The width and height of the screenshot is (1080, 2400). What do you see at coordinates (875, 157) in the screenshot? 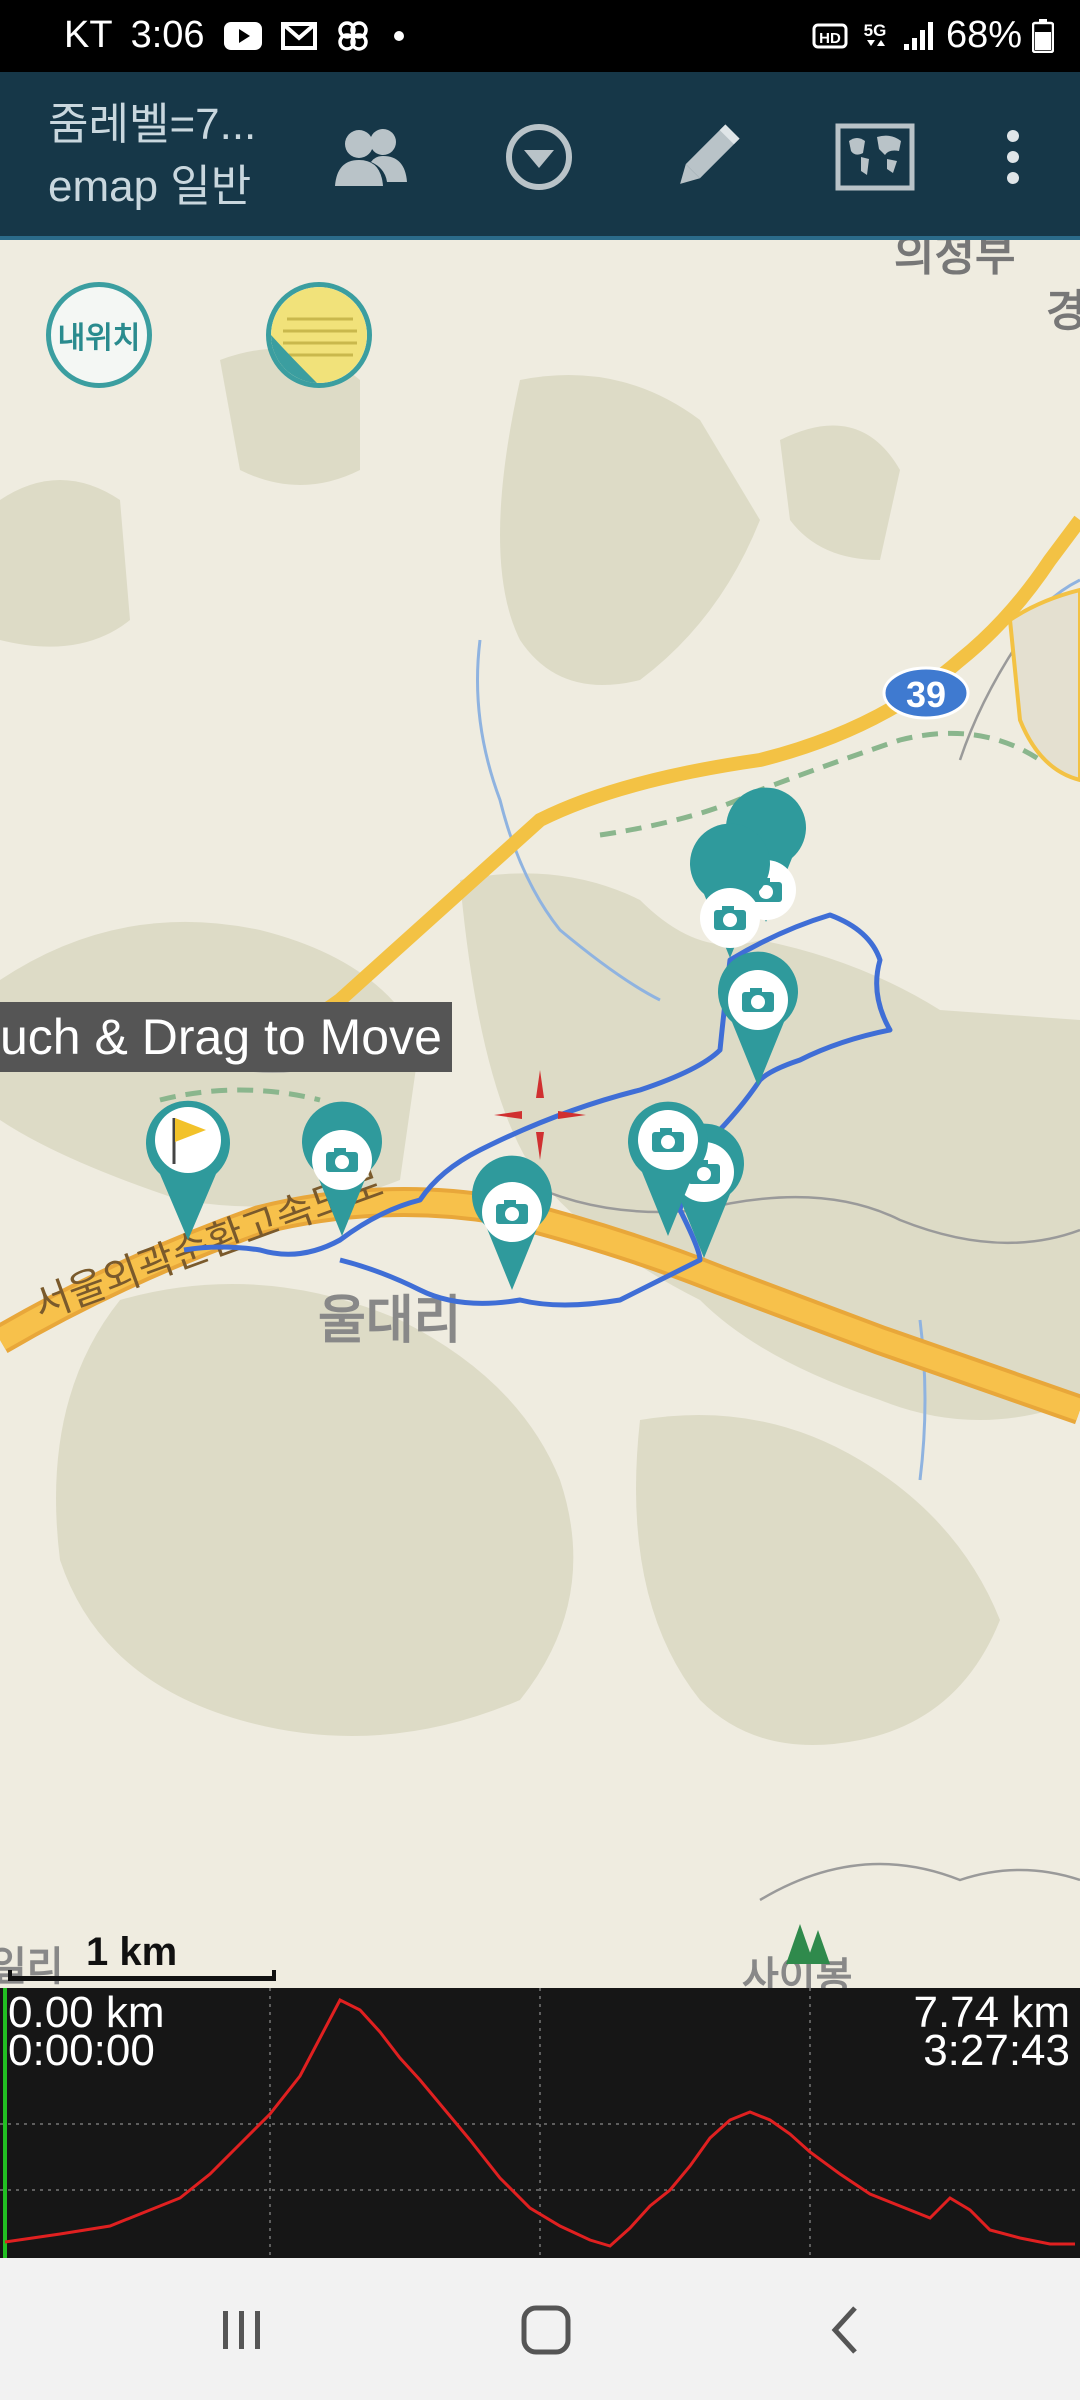
I see `world-map-icon` at bounding box center [875, 157].